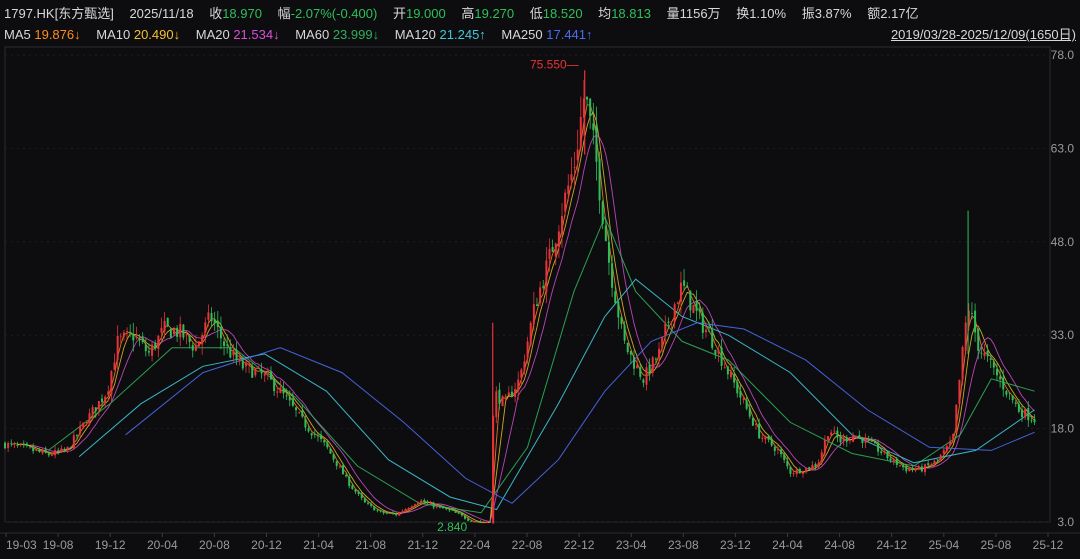  Describe the element at coordinates (1063, 55) in the screenshot. I see `y-tick-label: 78.0` at that location.